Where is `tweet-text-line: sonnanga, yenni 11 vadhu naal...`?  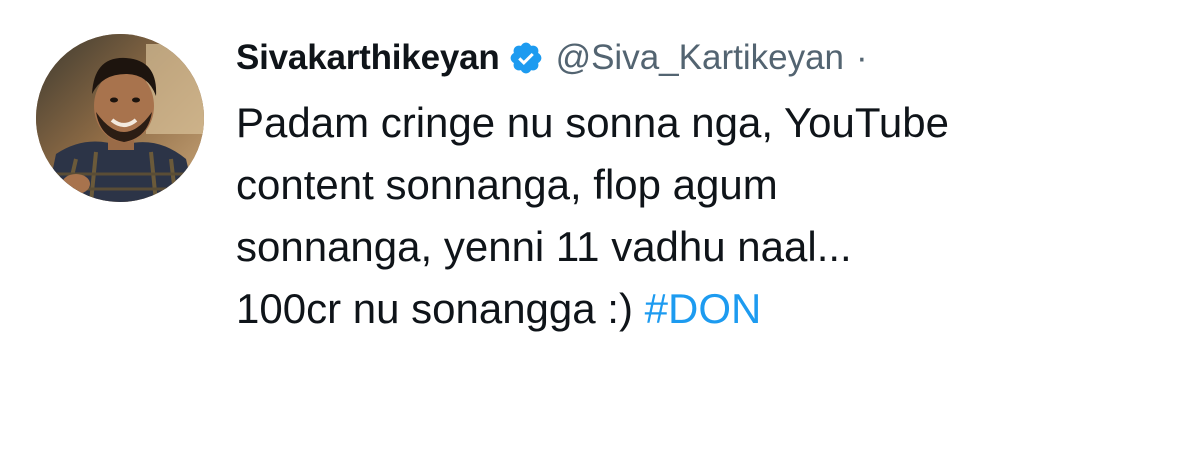
tweet-text-line: sonnanga, yenni 11 vadhu naal... is located at coordinates (544, 246).